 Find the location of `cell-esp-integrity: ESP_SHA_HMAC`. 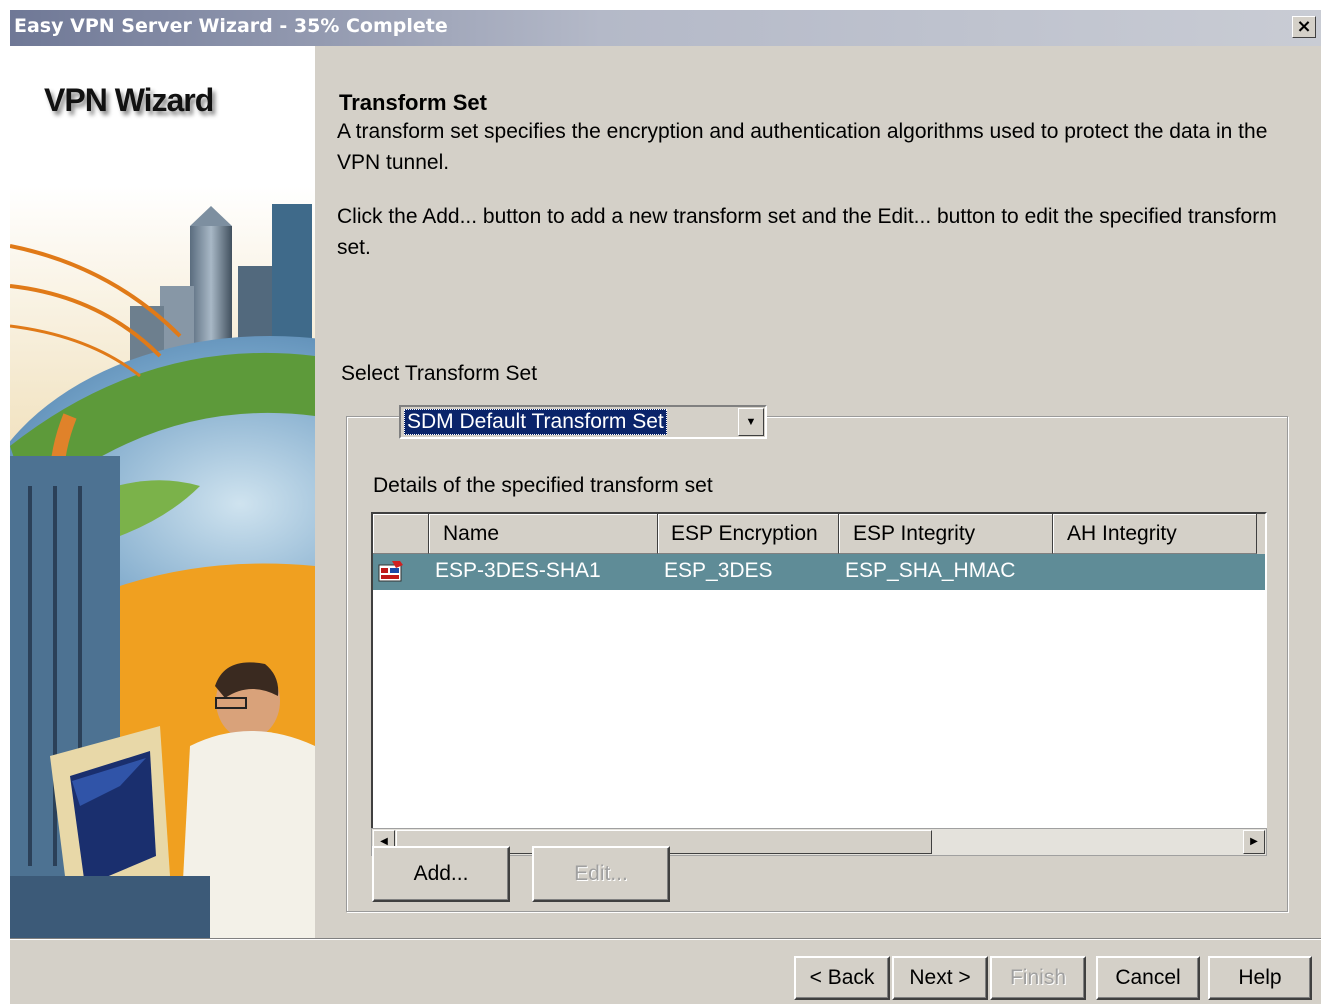

cell-esp-integrity: ESP_SHA_HMAC is located at coordinates (930, 570).